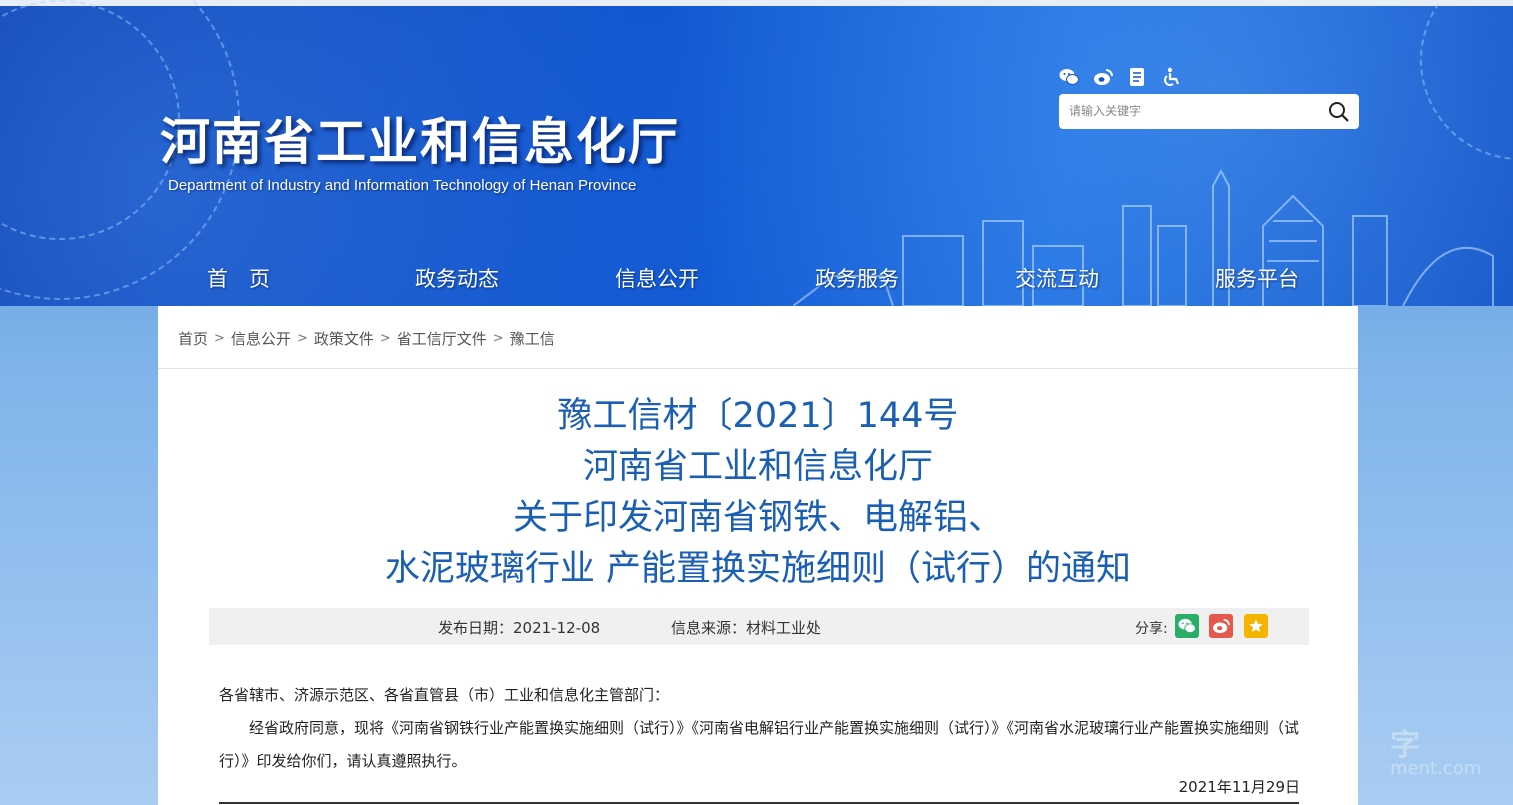 The height and width of the screenshot is (805, 1513). What do you see at coordinates (1239, 787) in the screenshot?
I see `sign-date: 2021年11月29日` at bounding box center [1239, 787].